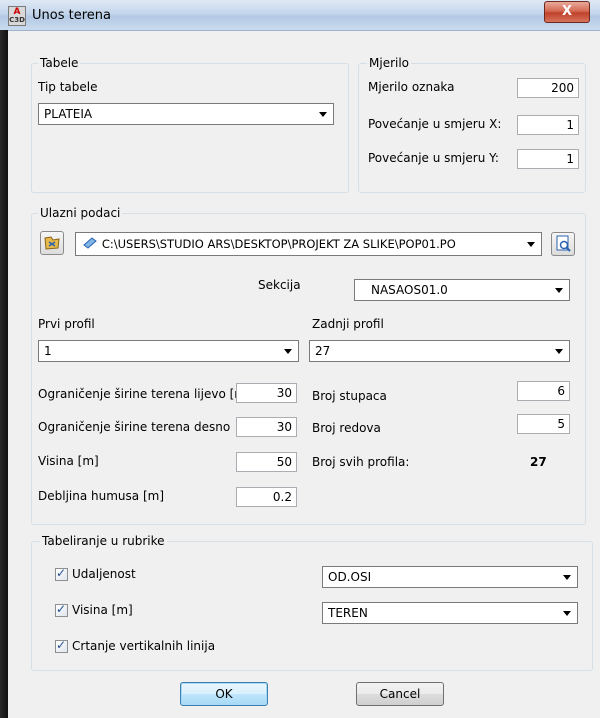  What do you see at coordinates (348, 613) in the screenshot?
I see `visina-rubrika-value: TEREN` at bounding box center [348, 613].